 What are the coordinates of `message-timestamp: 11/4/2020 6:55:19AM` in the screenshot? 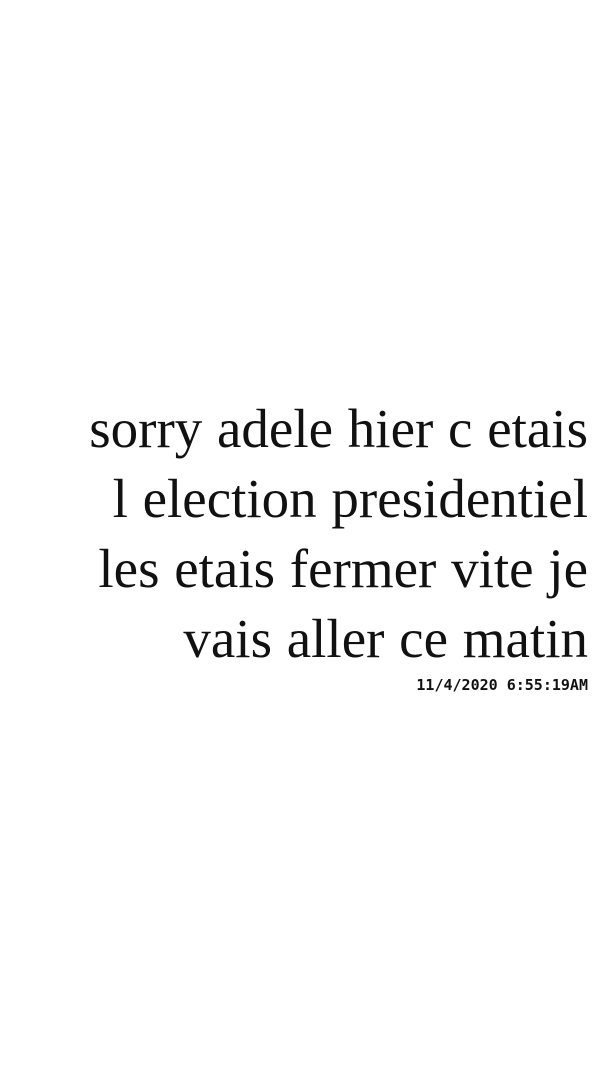 It's located at (502, 685).